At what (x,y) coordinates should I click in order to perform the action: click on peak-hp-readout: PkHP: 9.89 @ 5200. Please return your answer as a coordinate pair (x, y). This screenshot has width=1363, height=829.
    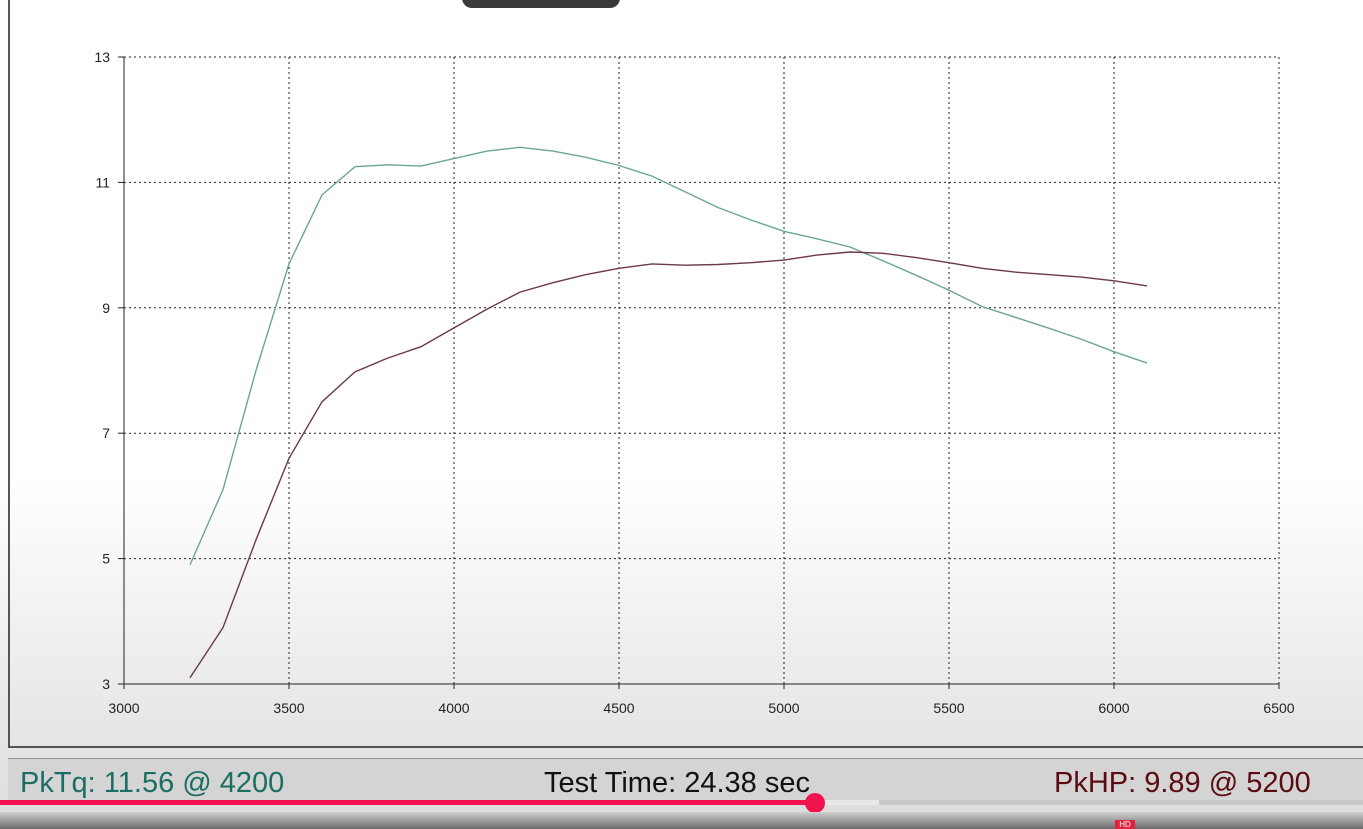
    Looking at the image, I should click on (1182, 783).